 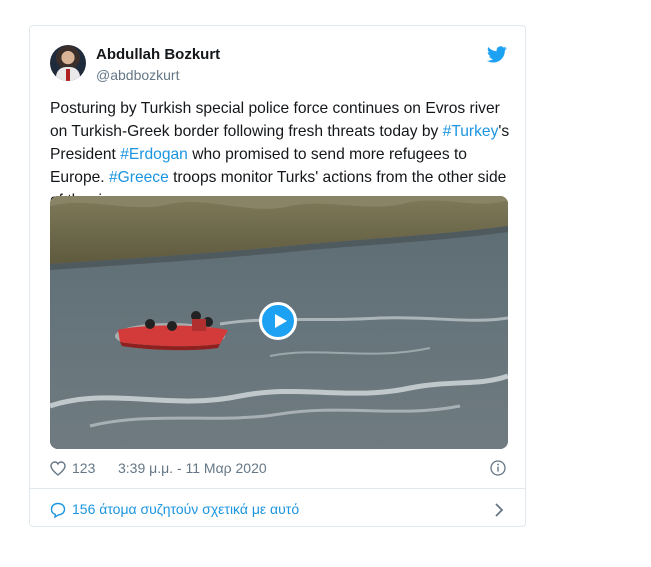 I want to click on author-avatar, so click(x=68, y=63).